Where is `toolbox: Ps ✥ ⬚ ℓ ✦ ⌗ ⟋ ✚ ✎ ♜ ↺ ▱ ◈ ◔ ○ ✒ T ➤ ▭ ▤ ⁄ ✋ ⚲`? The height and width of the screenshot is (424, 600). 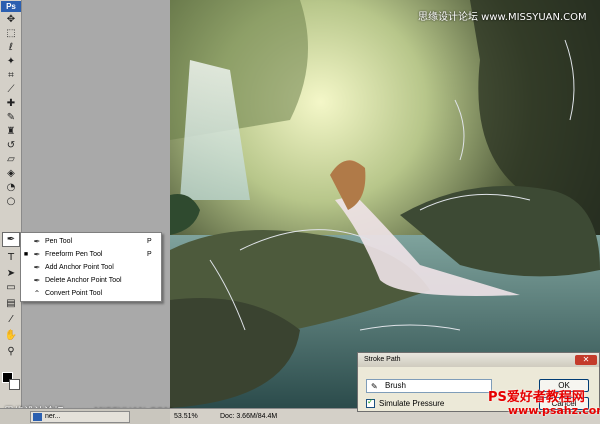
toolbox: Ps ✥ ⬚ ℓ ✦ ⌗ ⟋ ✚ ✎ ♜ ↺ ▱ ◈ ◔ ○ ✒ T ➤ ▭ ▤ ⁄ ✋ ⚲ is located at coordinates (11, 212).